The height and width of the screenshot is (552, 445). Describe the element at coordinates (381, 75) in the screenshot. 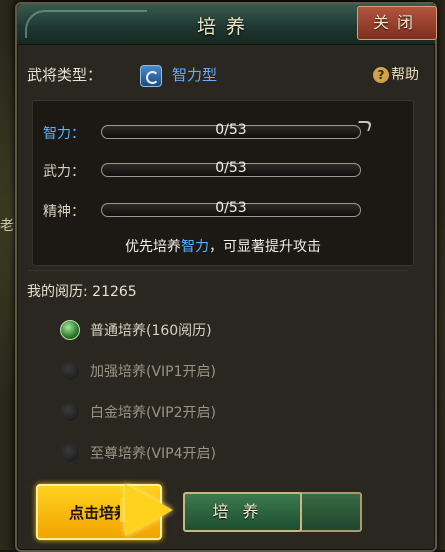

I see `question-icon: ?` at that location.